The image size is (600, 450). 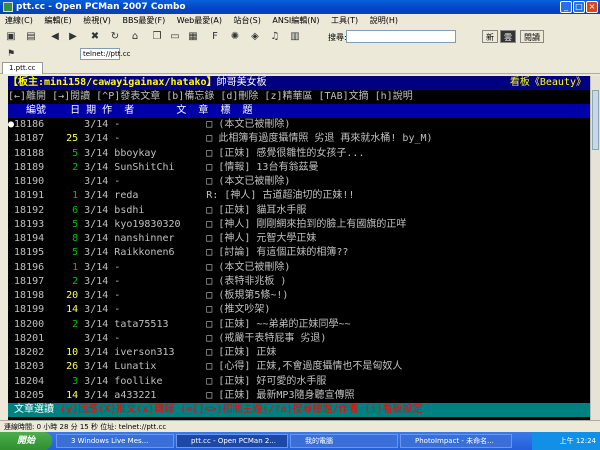 What do you see at coordinates (72, 367) in the screenshot?
I see `recommend-count: 26` at bounding box center [72, 367].